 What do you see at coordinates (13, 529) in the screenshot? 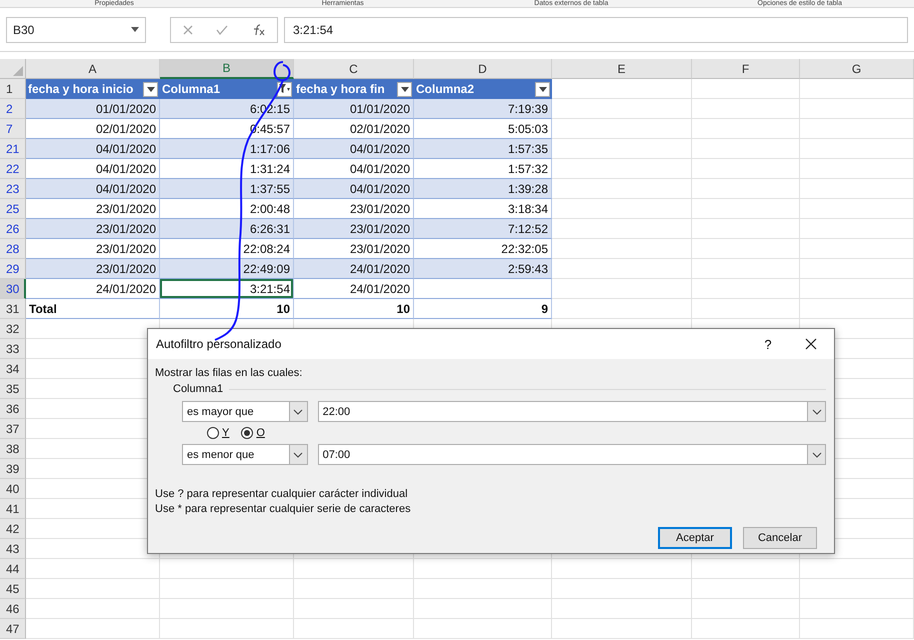
I see `row-header: 42` at bounding box center [13, 529].